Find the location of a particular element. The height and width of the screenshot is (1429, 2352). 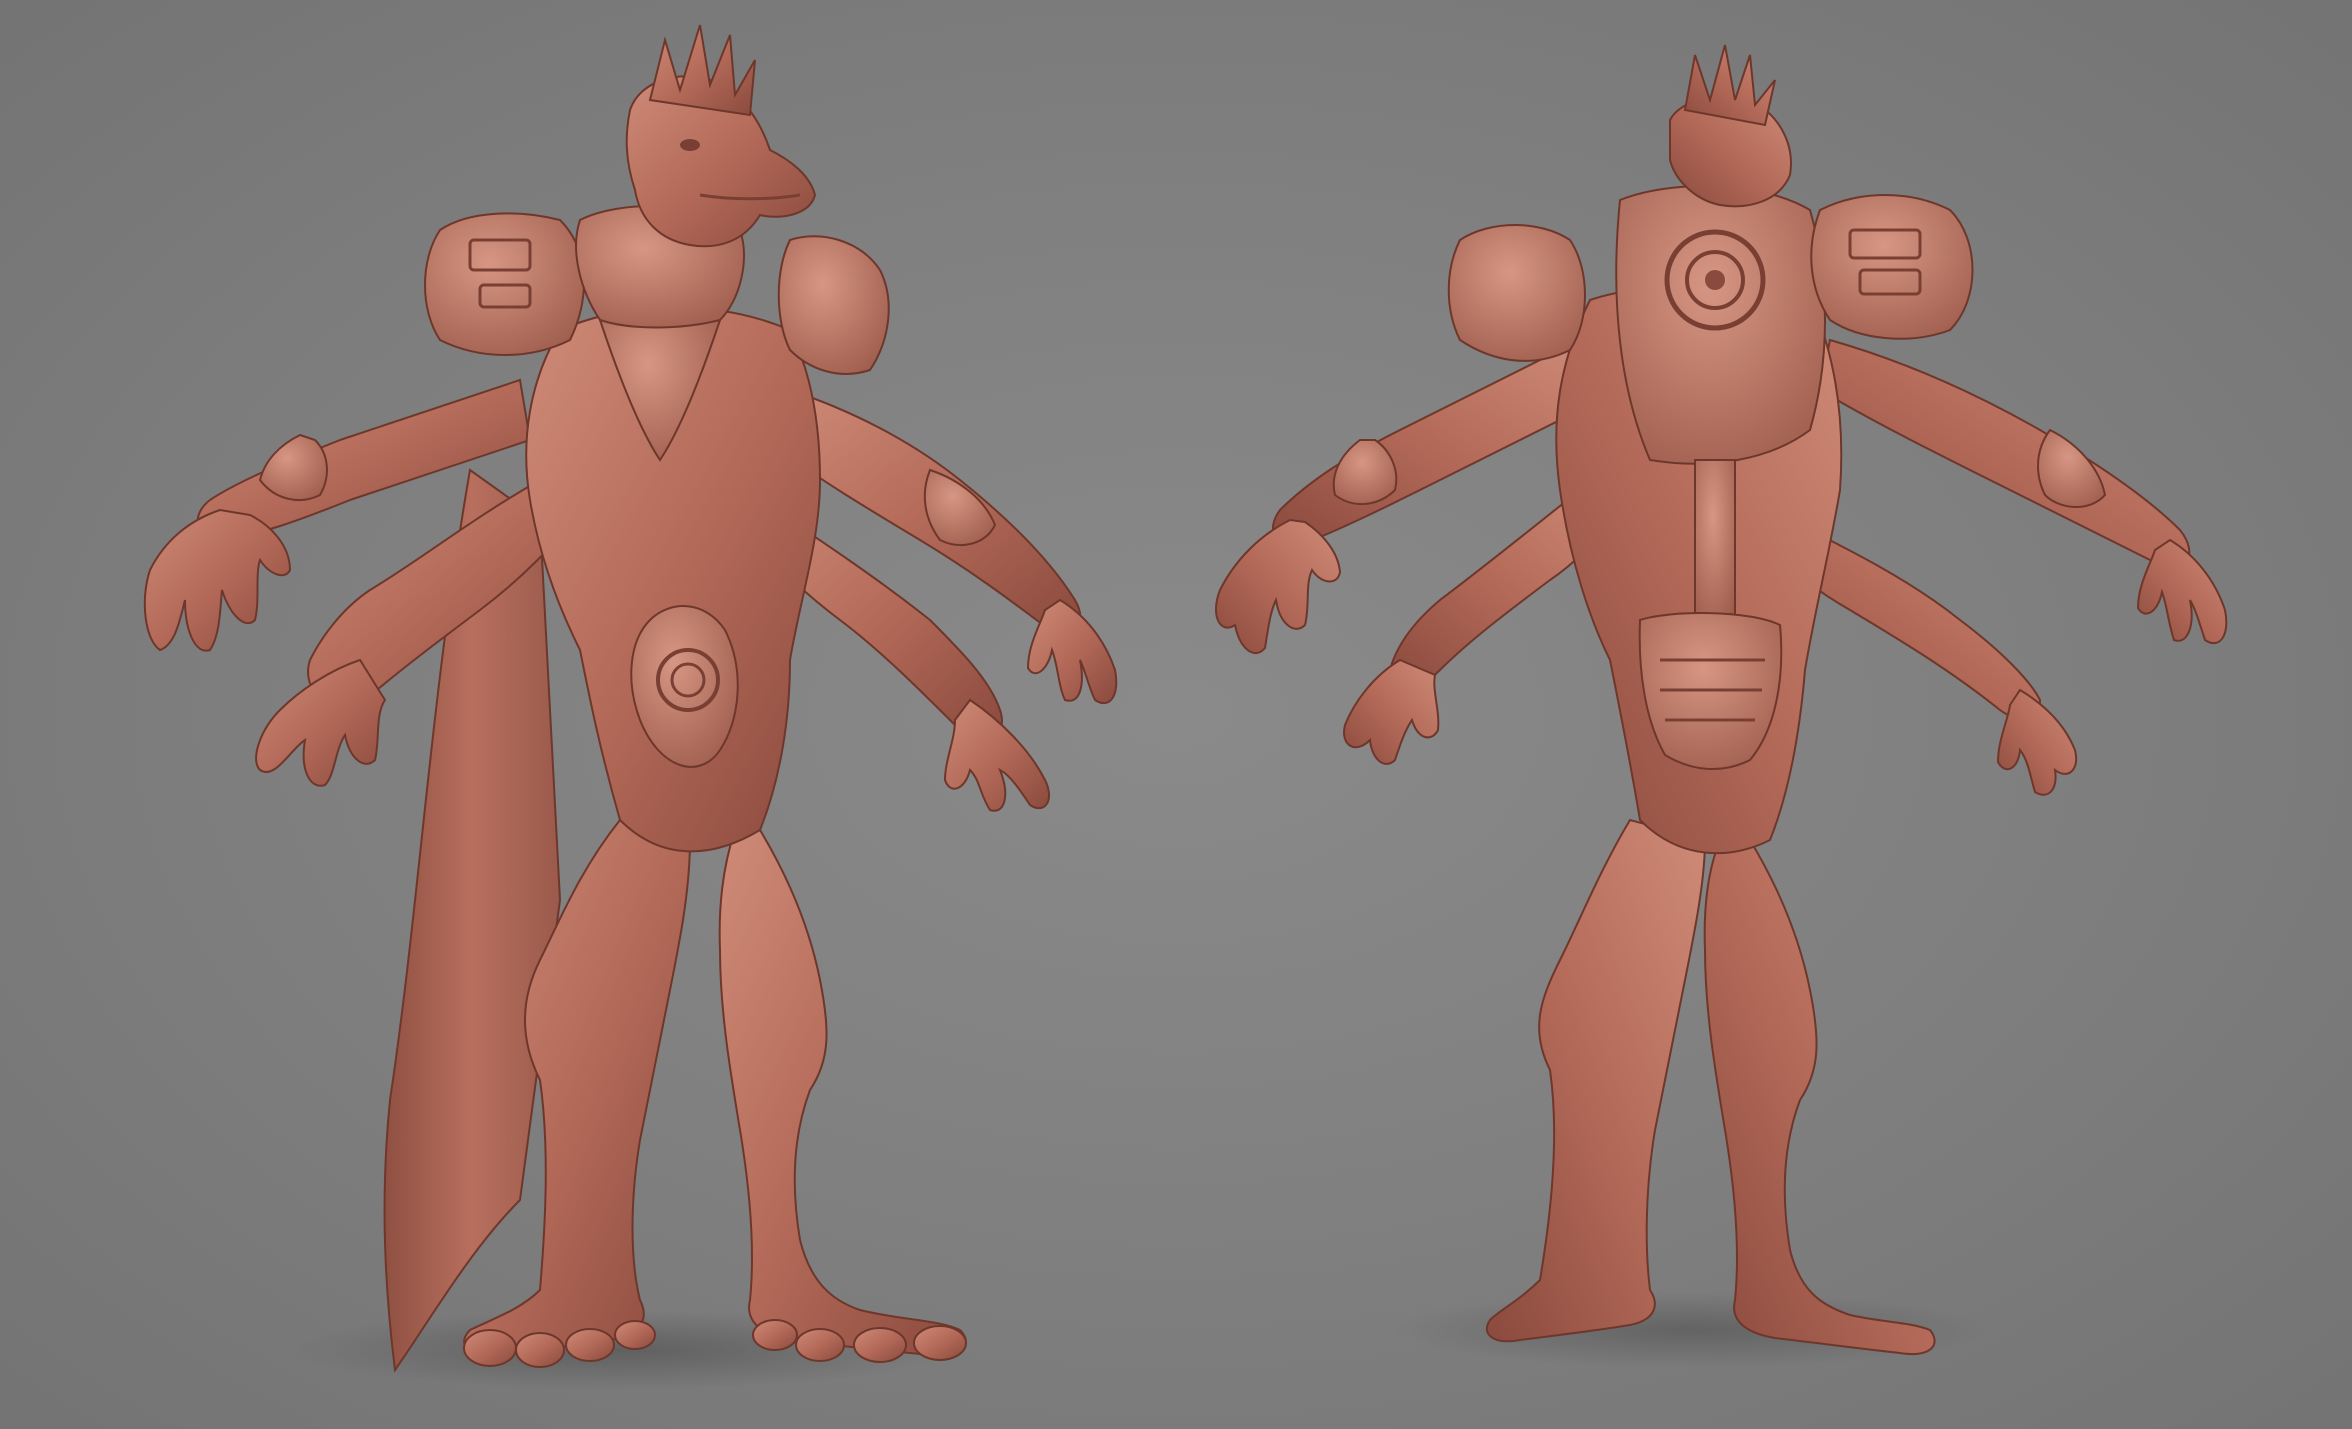

backpack is located at coordinates (1720, 325).